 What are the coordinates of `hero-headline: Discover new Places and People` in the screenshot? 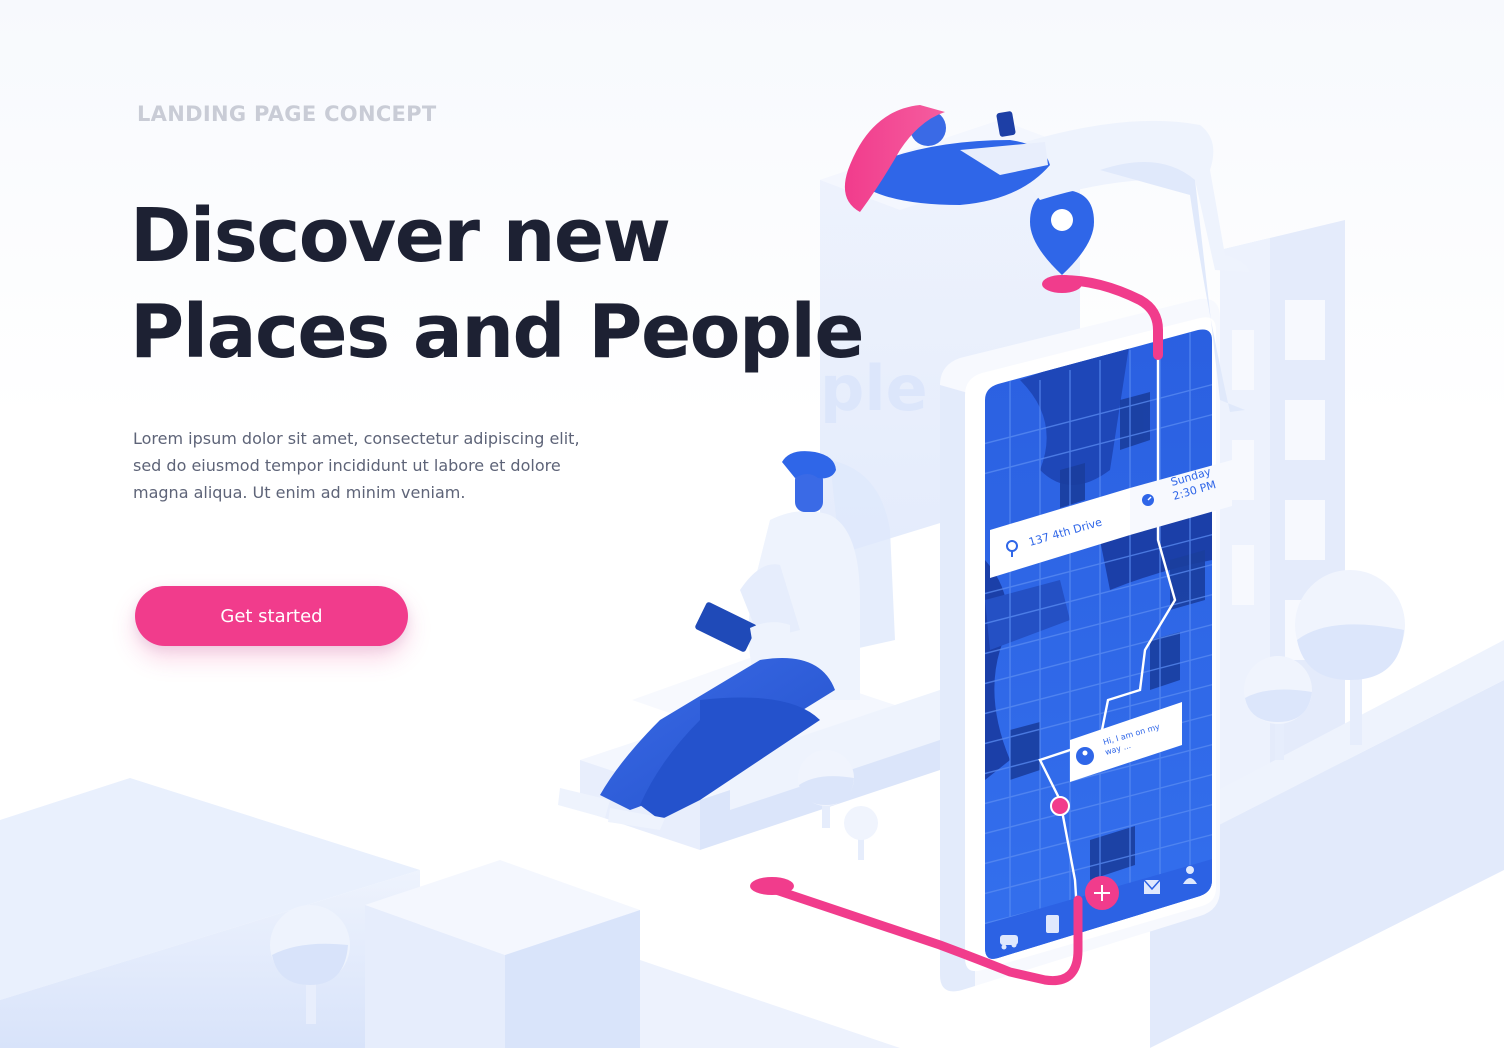 It's located at (497, 284).